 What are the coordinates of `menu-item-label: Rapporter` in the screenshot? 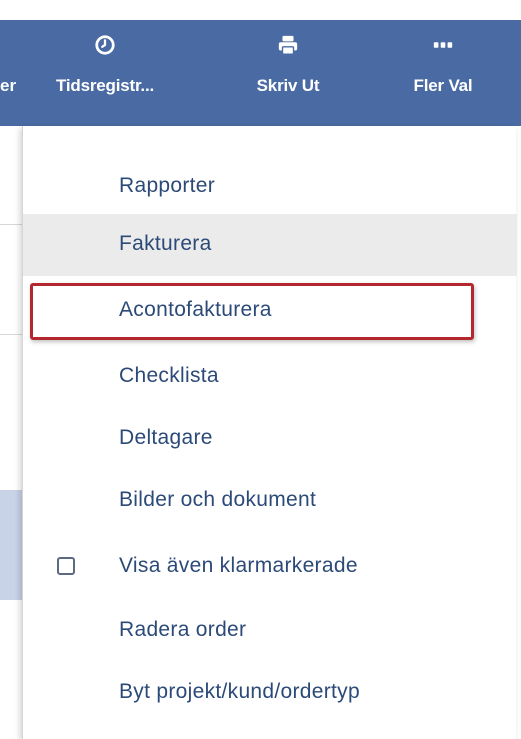 It's located at (167, 185).